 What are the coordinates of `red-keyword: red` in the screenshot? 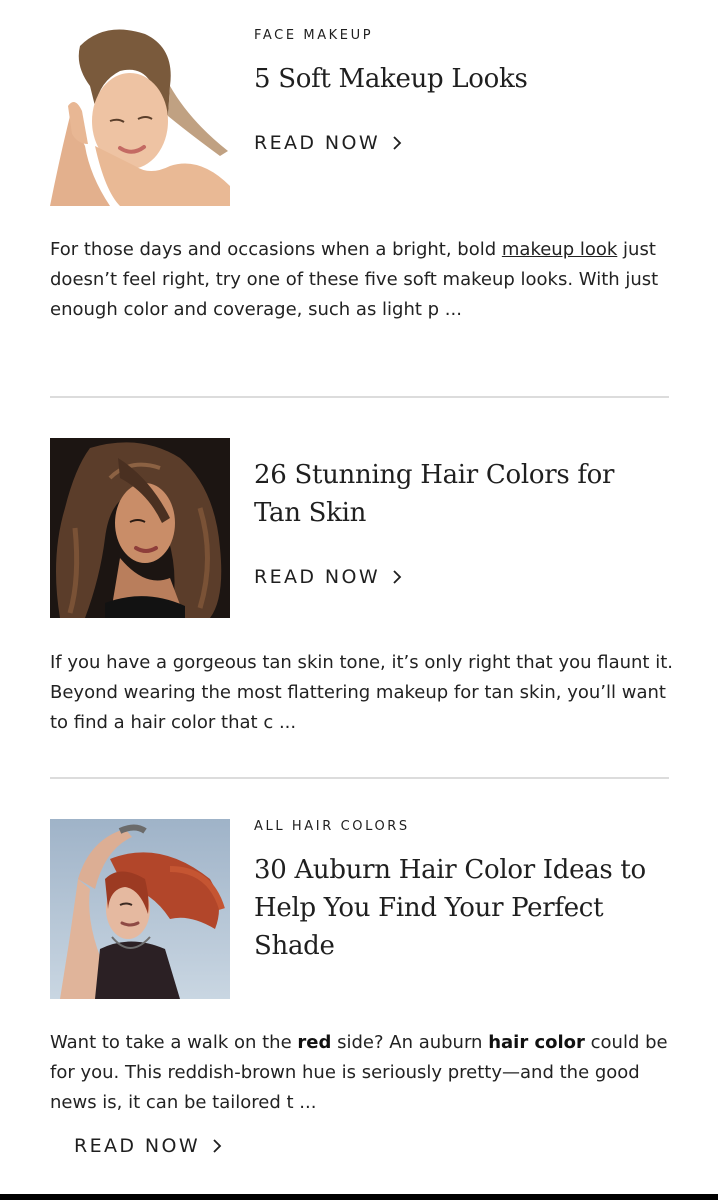 It's located at (314, 1042).